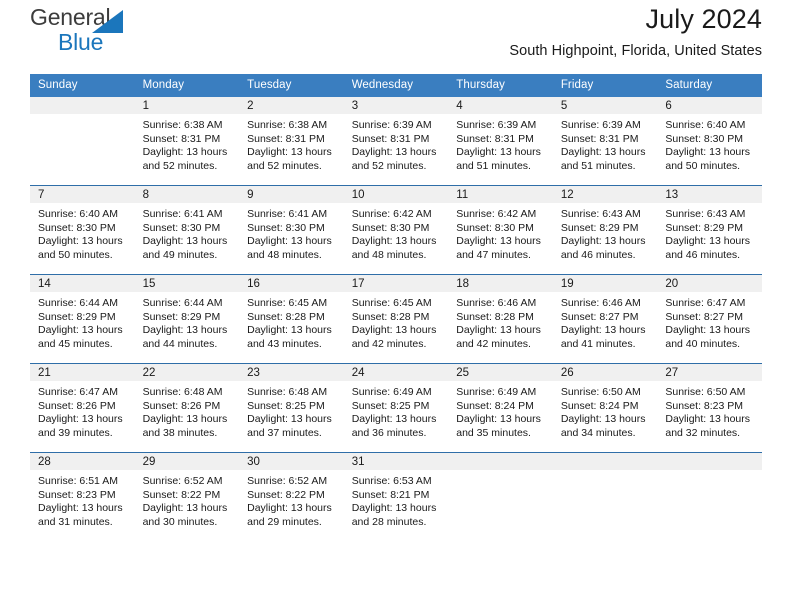 This screenshot has height=612, width=792. I want to click on sunset-time: Sunset: 8:23 PM, so click(704, 405).